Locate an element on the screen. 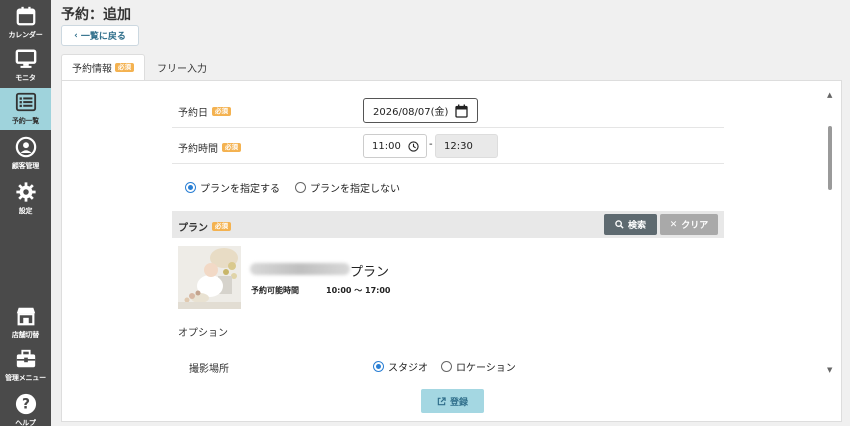 The image size is (850, 426). date-label: 予約日 is located at coordinates (193, 113).